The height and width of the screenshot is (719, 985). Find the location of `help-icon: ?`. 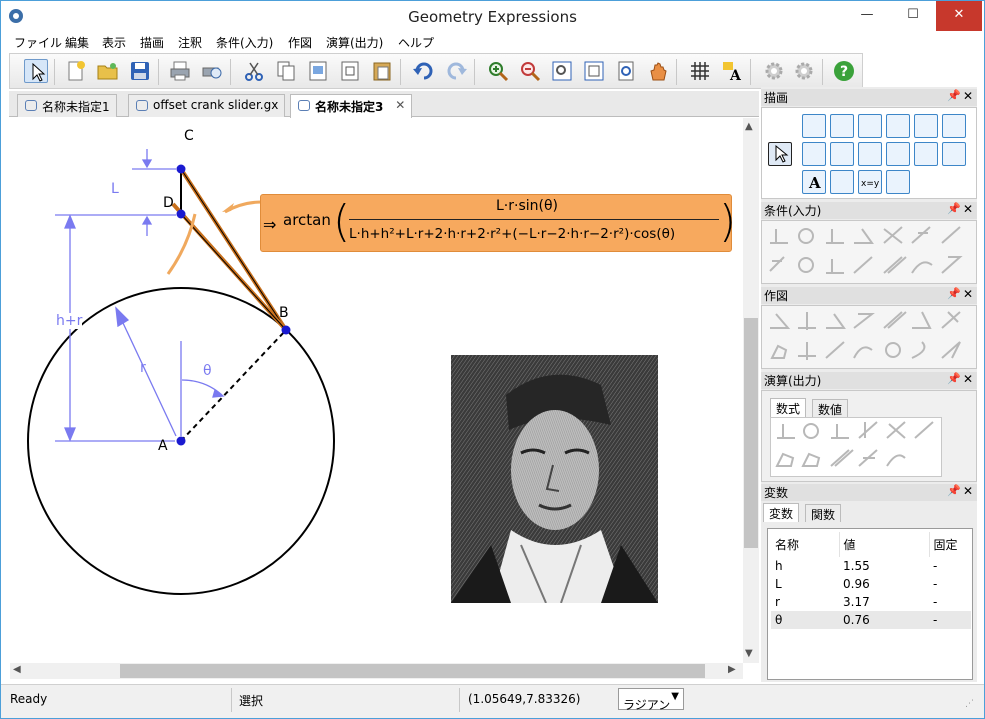

help-icon: ? is located at coordinates (844, 71).